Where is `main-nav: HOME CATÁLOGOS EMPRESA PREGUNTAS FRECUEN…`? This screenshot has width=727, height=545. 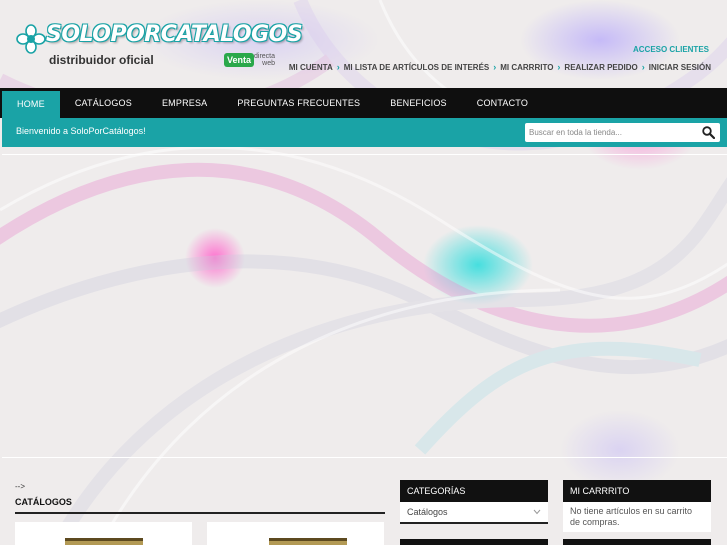 main-nav: HOME CATÁLOGOS EMPRESA PREGUNTAS FRECUEN… is located at coordinates (363, 103).